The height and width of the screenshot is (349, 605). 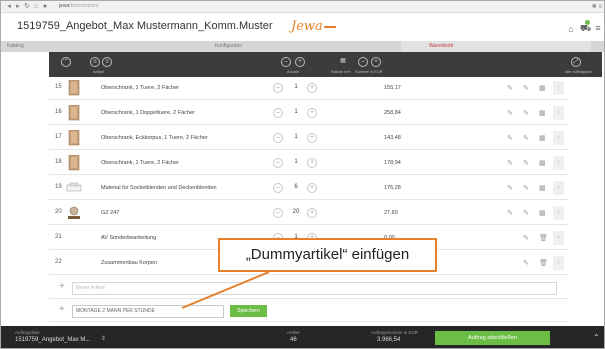 What do you see at coordinates (45, 6) in the screenshot?
I see `lock-icon: ●` at bounding box center [45, 6].